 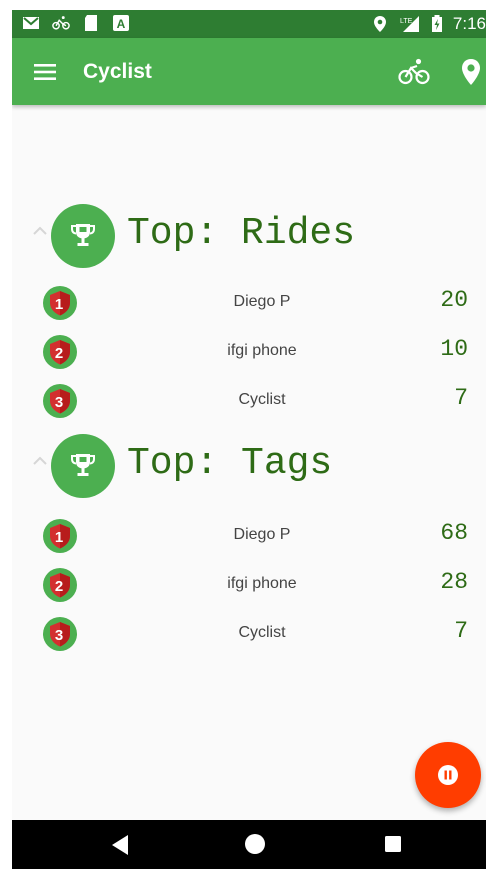 What do you see at coordinates (249, 24) in the screenshot?
I see `status-bar: A LTE 7:16` at bounding box center [249, 24].